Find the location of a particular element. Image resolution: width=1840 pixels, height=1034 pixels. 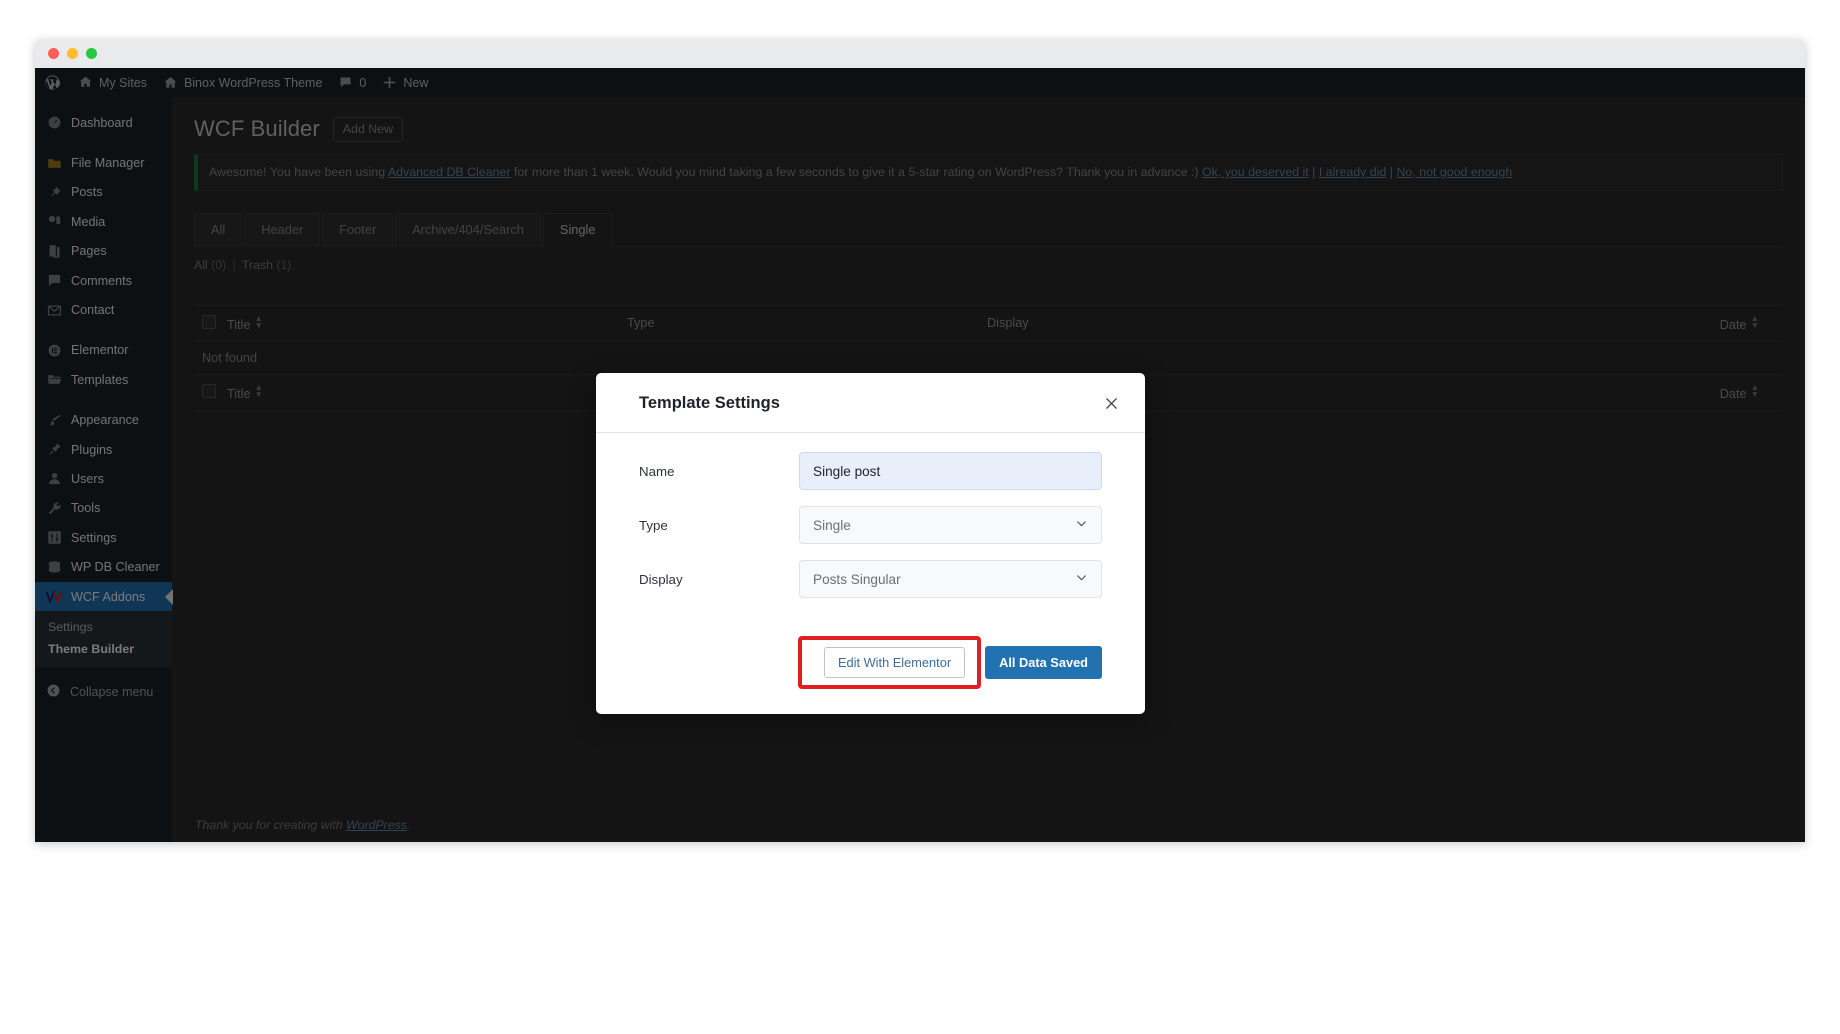

window-titlebar is located at coordinates (920, 53).